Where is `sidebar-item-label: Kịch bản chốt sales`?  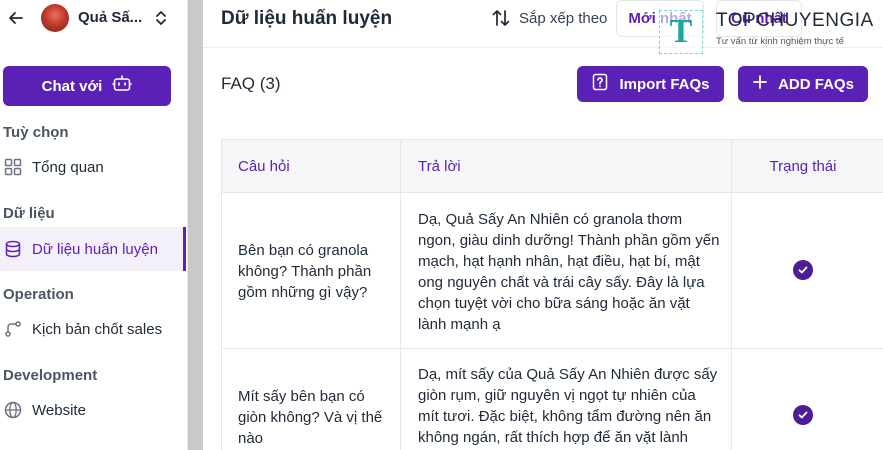
sidebar-item-label: Kịch bản chốt sales is located at coordinates (97, 329).